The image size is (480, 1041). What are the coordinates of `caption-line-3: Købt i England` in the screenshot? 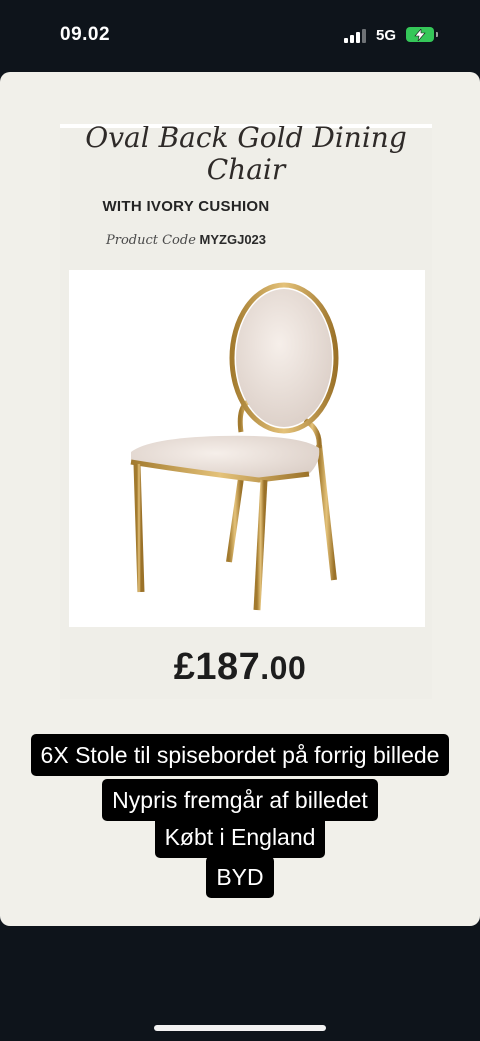 It's located at (240, 837).